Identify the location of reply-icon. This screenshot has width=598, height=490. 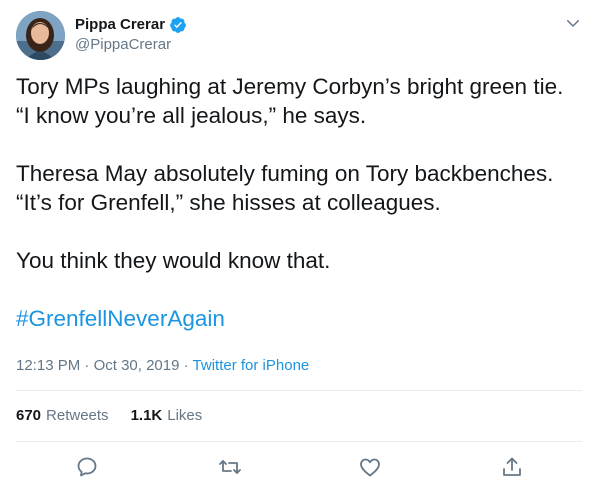
(87, 467).